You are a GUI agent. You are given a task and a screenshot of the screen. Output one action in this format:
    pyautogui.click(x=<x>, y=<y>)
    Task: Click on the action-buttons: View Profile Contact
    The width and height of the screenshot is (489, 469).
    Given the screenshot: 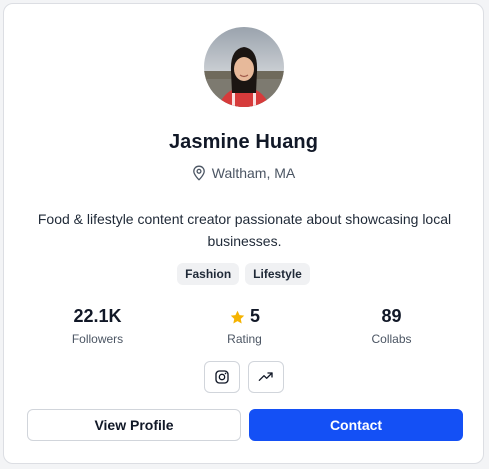 What is the action you would take?
    pyautogui.click(x=245, y=425)
    